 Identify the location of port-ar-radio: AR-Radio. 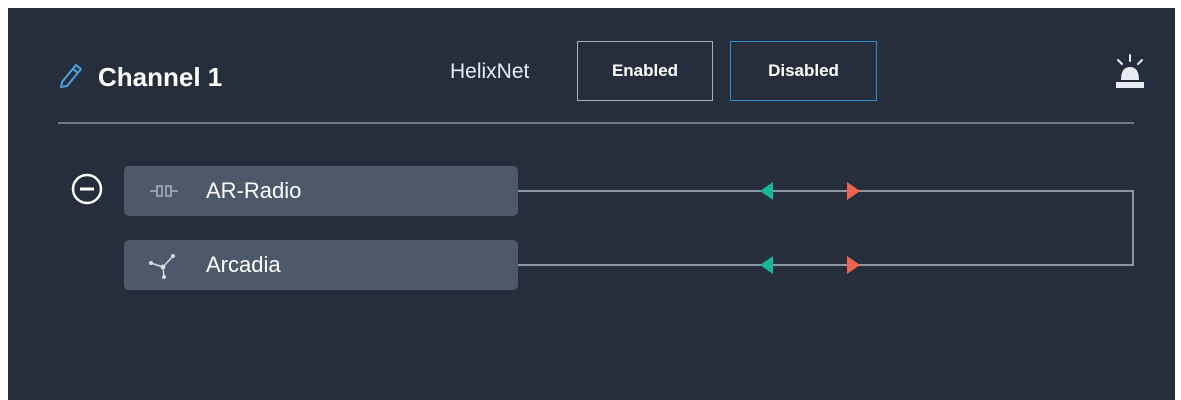
(321, 191).